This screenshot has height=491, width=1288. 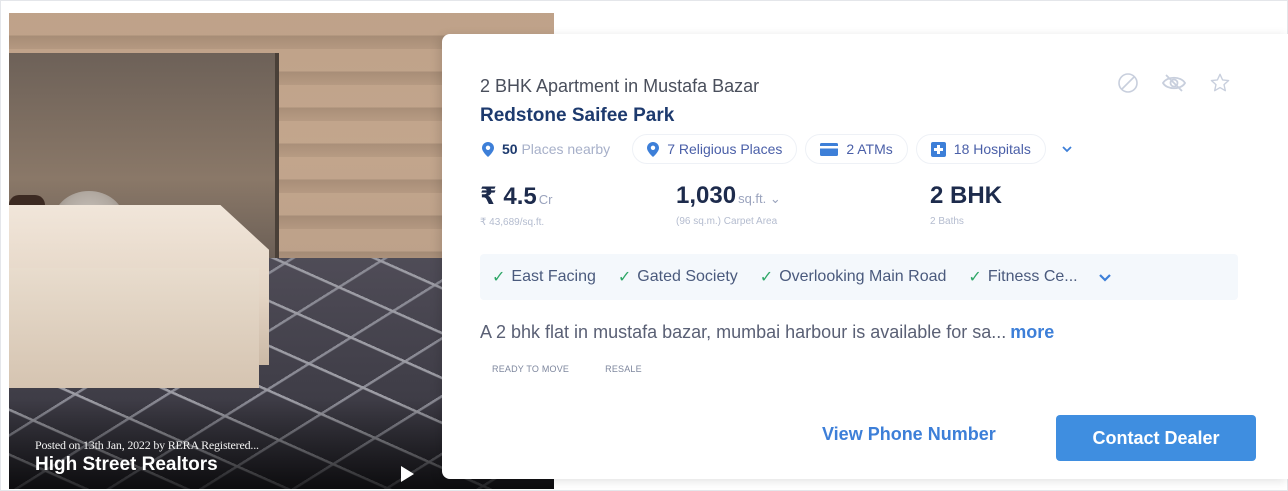 What do you see at coordinates (510, 149) in the screenshot?
I see `places-count: 50` at bounding box center [510, 149].